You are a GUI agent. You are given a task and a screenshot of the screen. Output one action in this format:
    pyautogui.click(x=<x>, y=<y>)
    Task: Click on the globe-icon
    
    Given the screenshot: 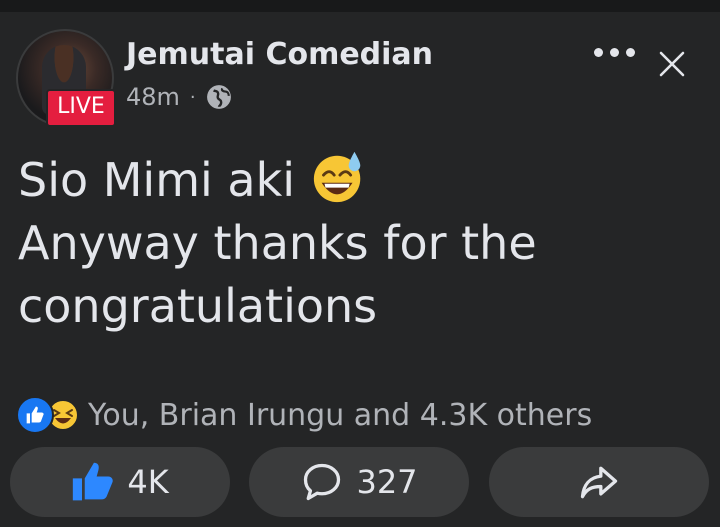 What is the action you would take?
    pyautogui.click(x=219, y=97)
    